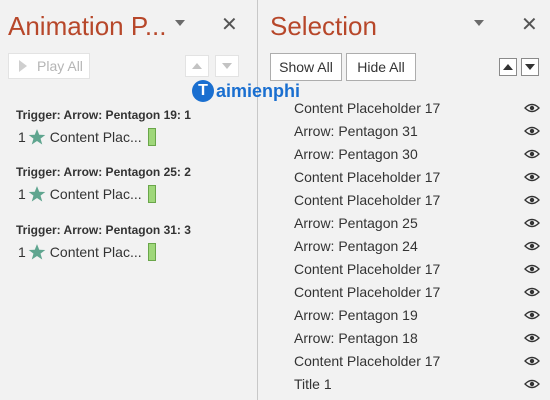 This screenshot has height=400, width=550. Describe the element at coordinates (180, 23) in the screenshot. I see `animation-pane-options-chevron-icon` at that location.